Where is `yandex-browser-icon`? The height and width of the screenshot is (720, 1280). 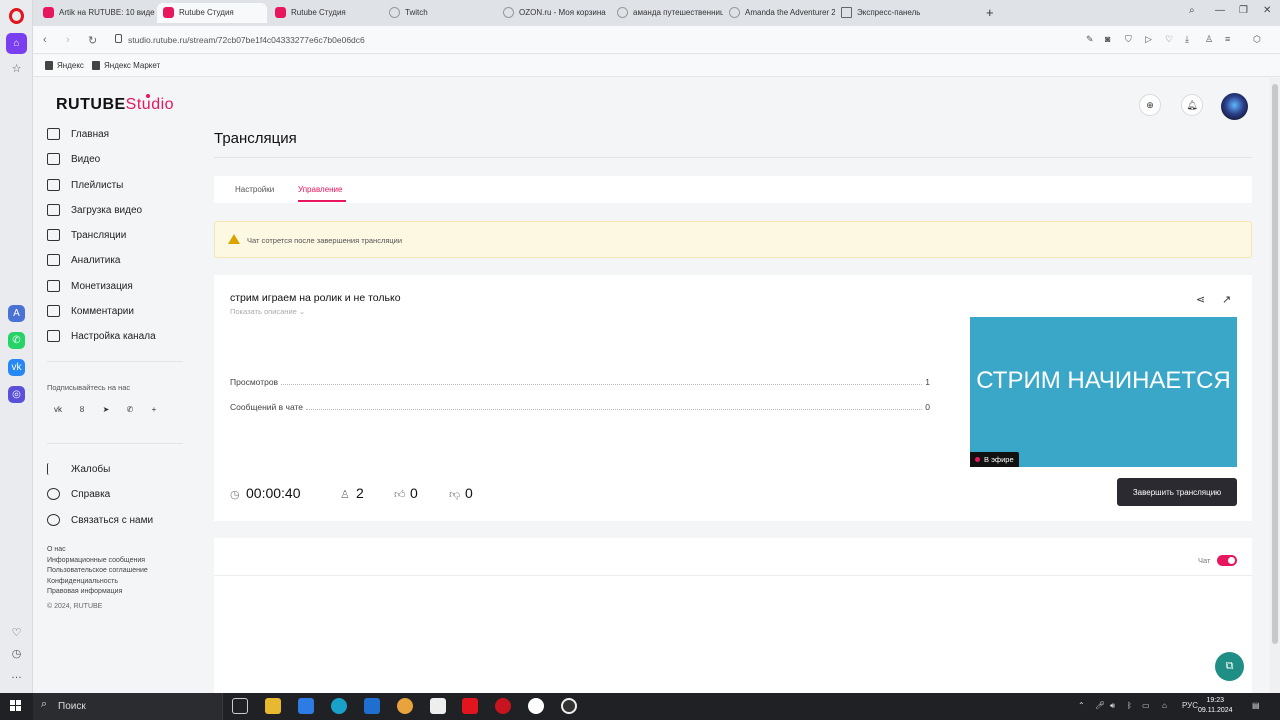
yandex-browser-icon is located at coordinates (536, 706).